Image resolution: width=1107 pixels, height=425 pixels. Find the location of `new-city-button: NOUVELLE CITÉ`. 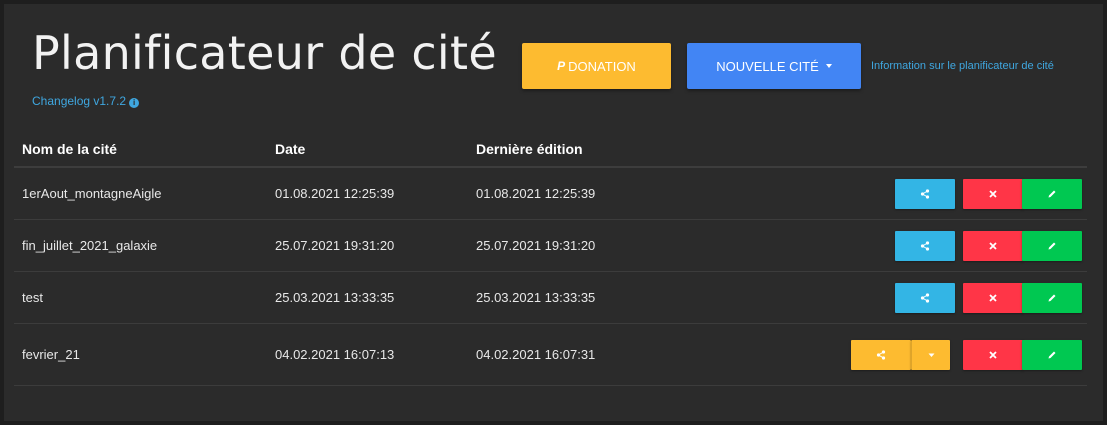

new-city-button: NOUVELLE CITÉ is located at coordinates (774, 66).